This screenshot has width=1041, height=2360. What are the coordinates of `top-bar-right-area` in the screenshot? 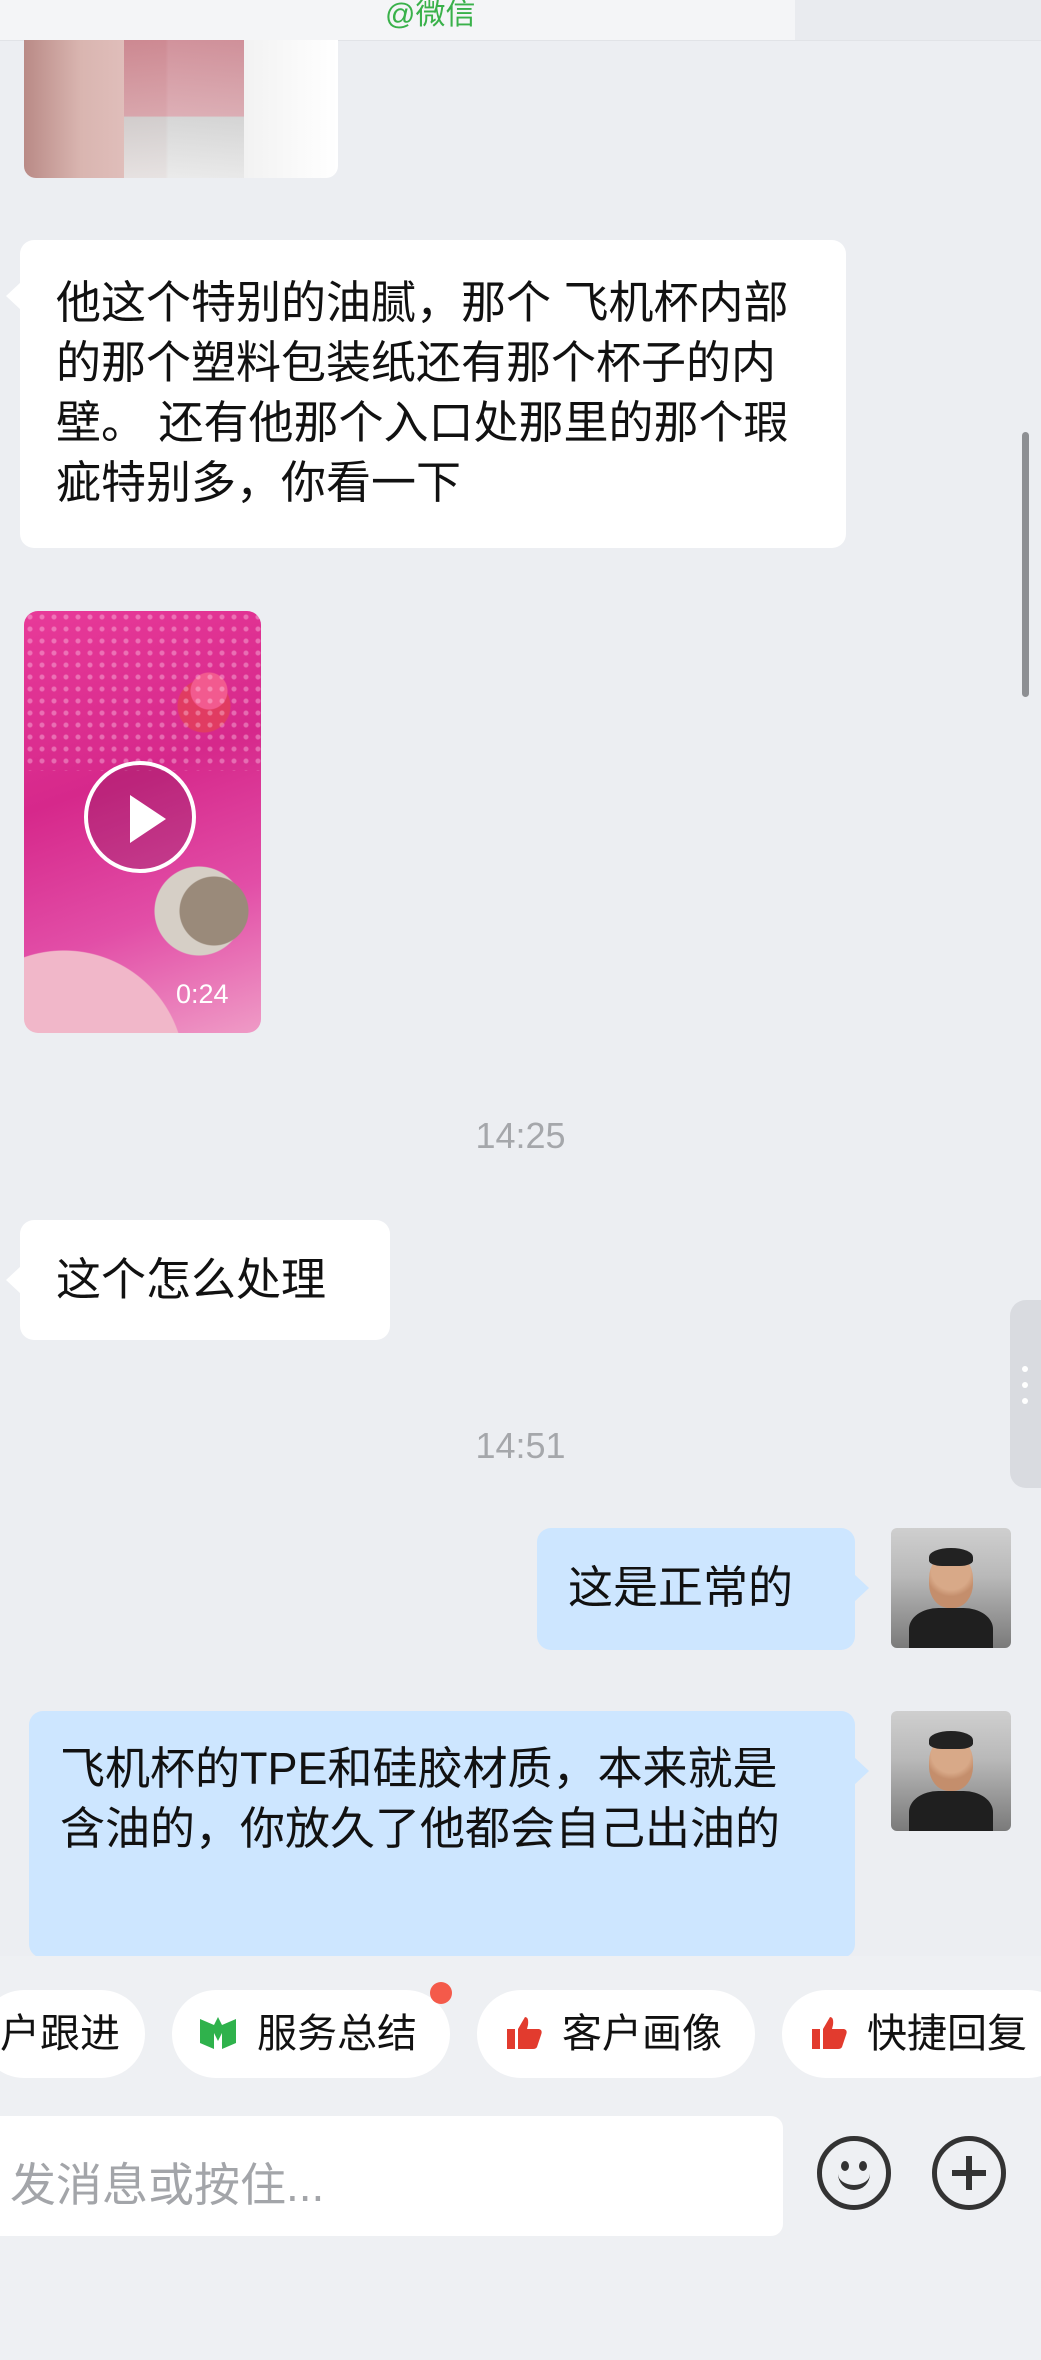 It's located at (918, 20).